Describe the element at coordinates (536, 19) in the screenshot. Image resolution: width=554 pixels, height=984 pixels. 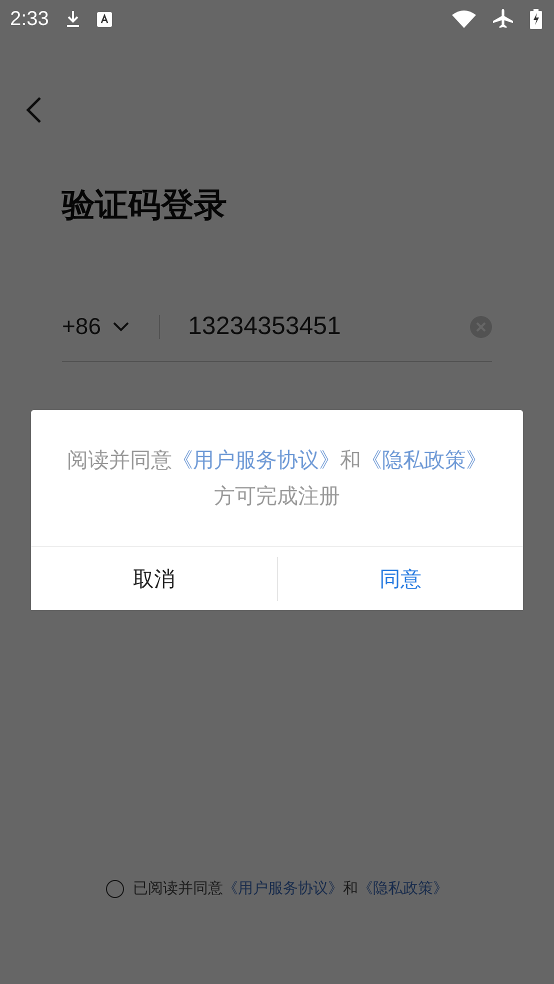
I see `battery-icon` at that location.